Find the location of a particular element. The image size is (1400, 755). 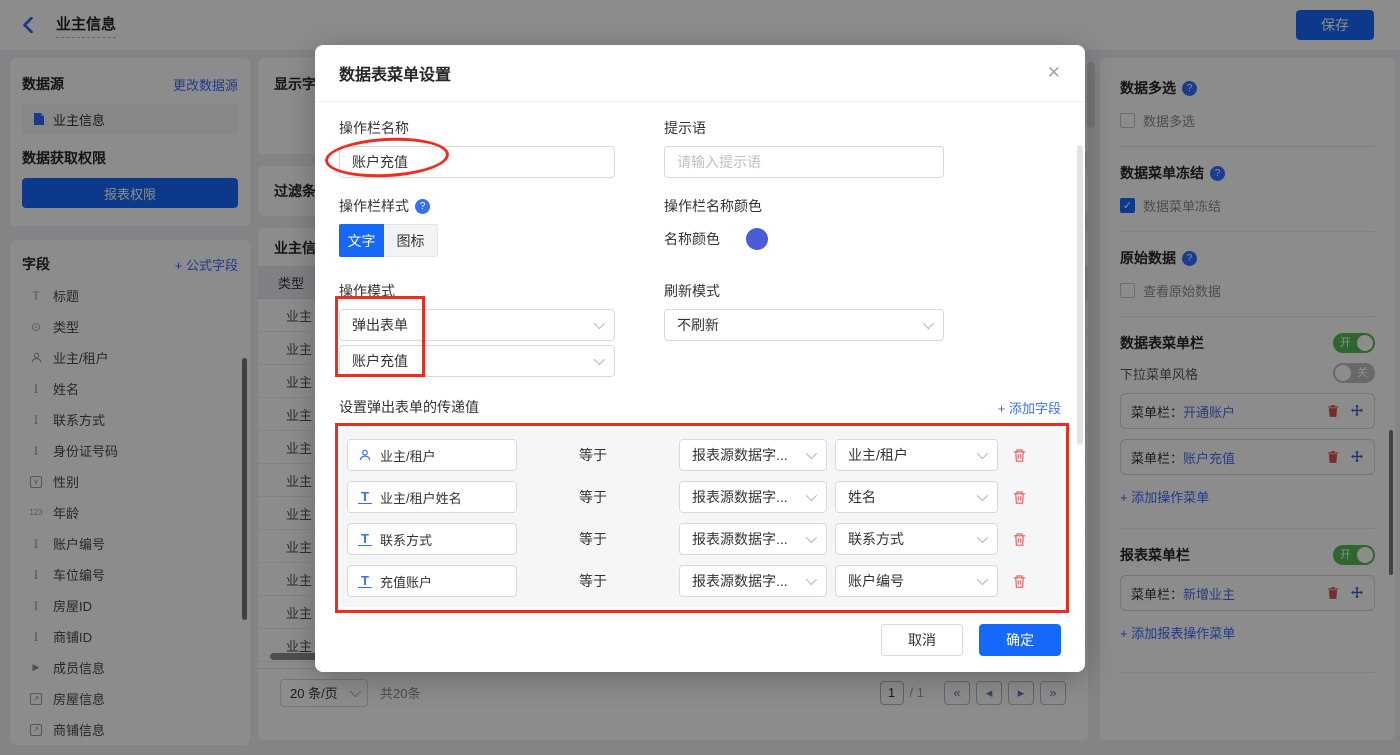

action-style-label: 操作栏样式 is located at coordinates (374, 206).